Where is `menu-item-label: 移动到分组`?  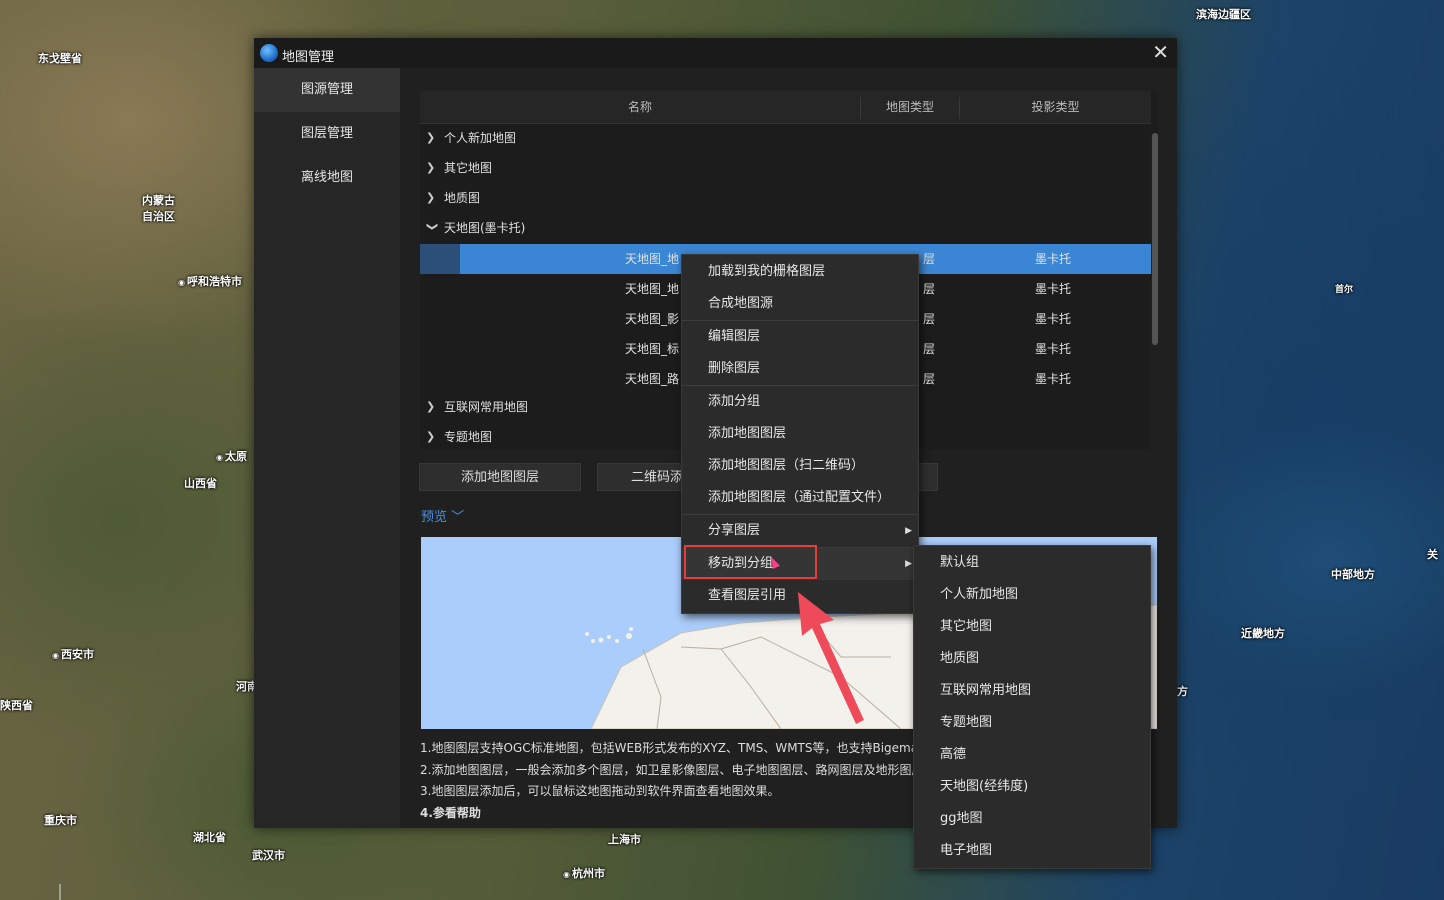
menu-item-label: 移动到分组 is located at coordinates (741, 563).